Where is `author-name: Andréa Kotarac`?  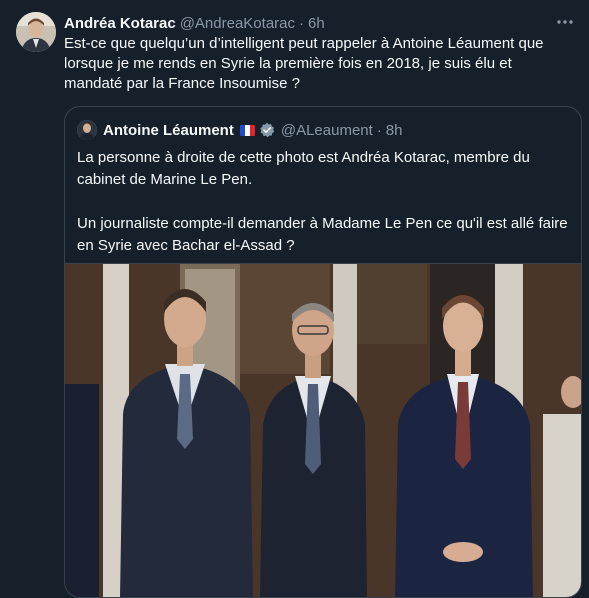 author-name: Andréa Kotarac is located at coordinates (120, 23).